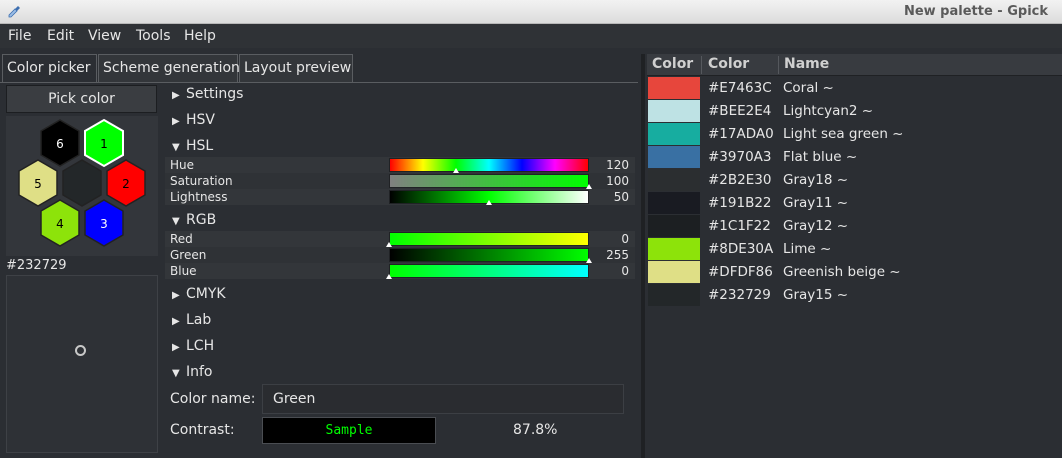  I want to click on hue-slider, so click(489, 165).